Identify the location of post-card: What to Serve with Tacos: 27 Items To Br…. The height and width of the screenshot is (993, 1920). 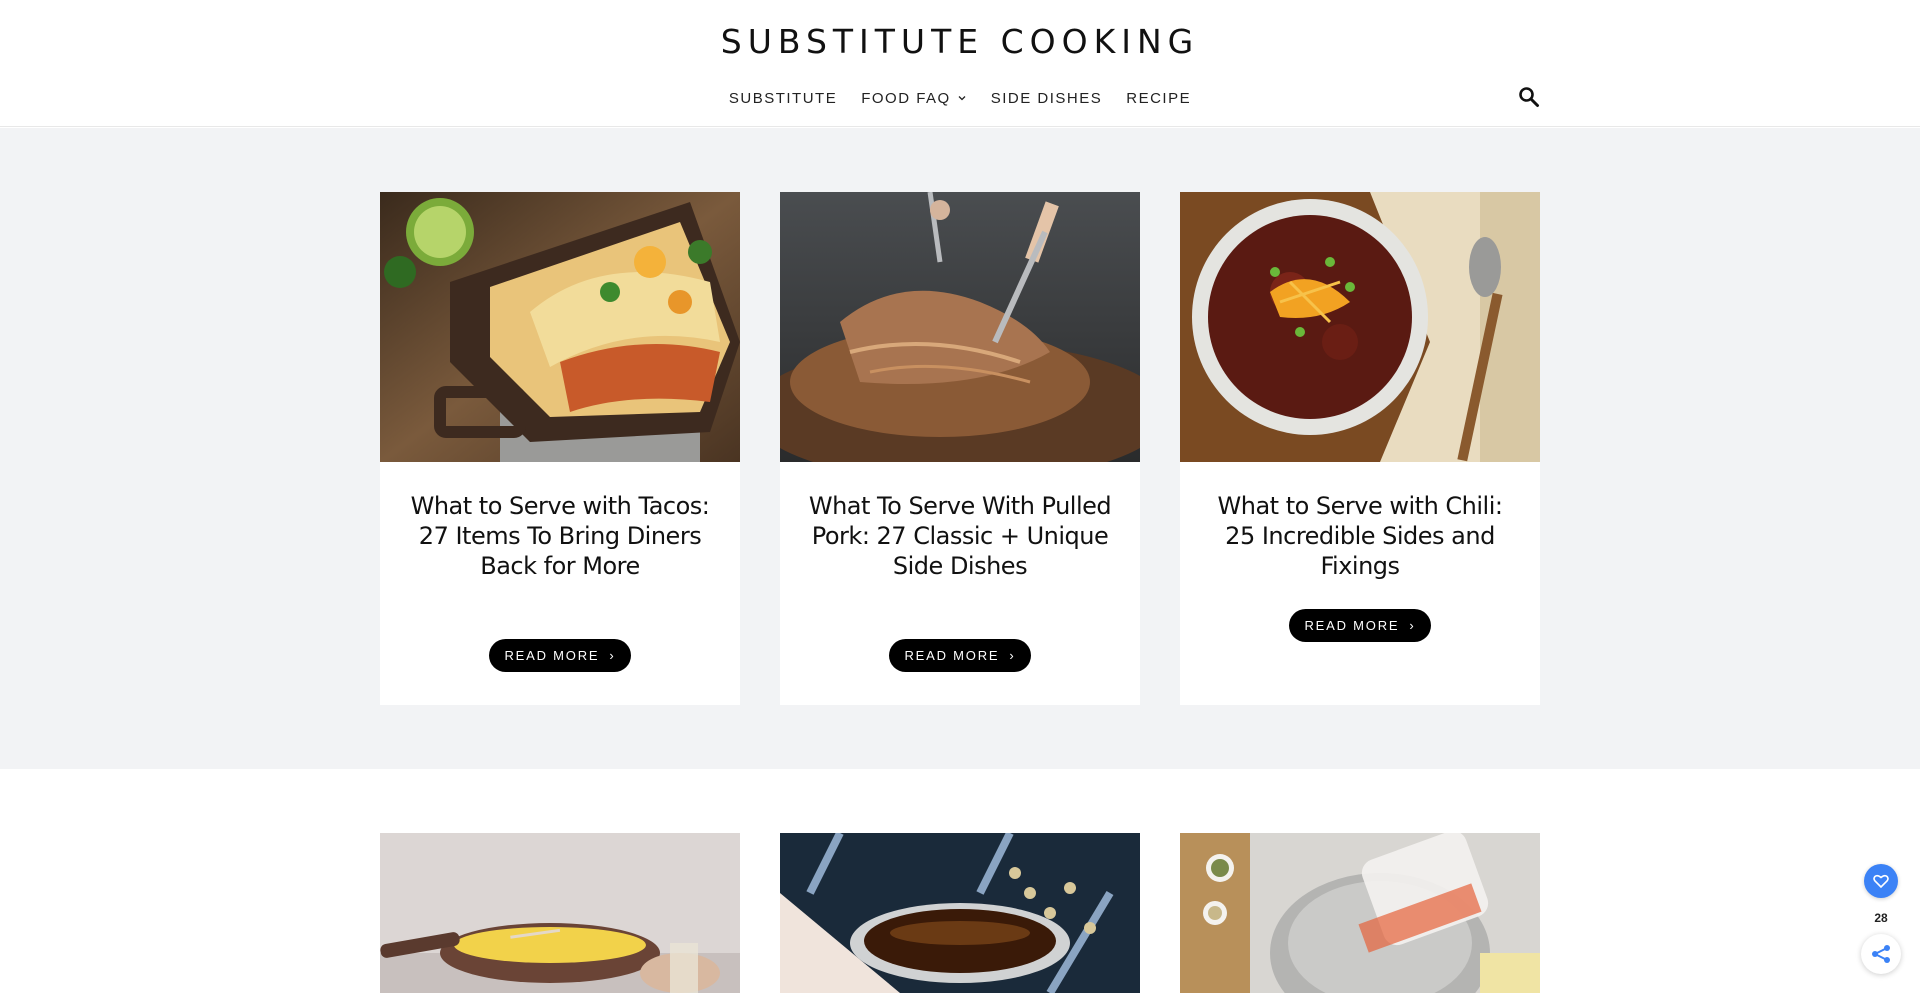
(560, 448).